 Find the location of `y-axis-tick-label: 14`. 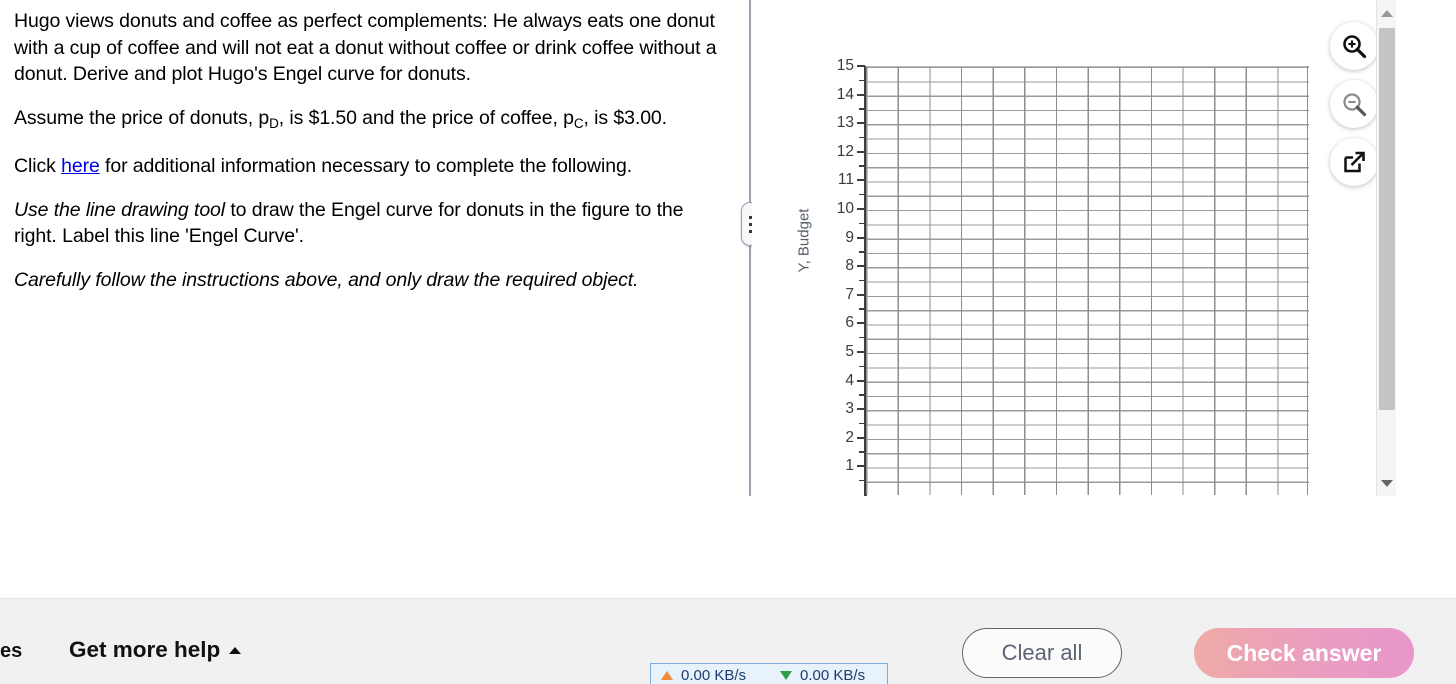

y-axis-tick-label: 14 is located at coordinates (845, 94).